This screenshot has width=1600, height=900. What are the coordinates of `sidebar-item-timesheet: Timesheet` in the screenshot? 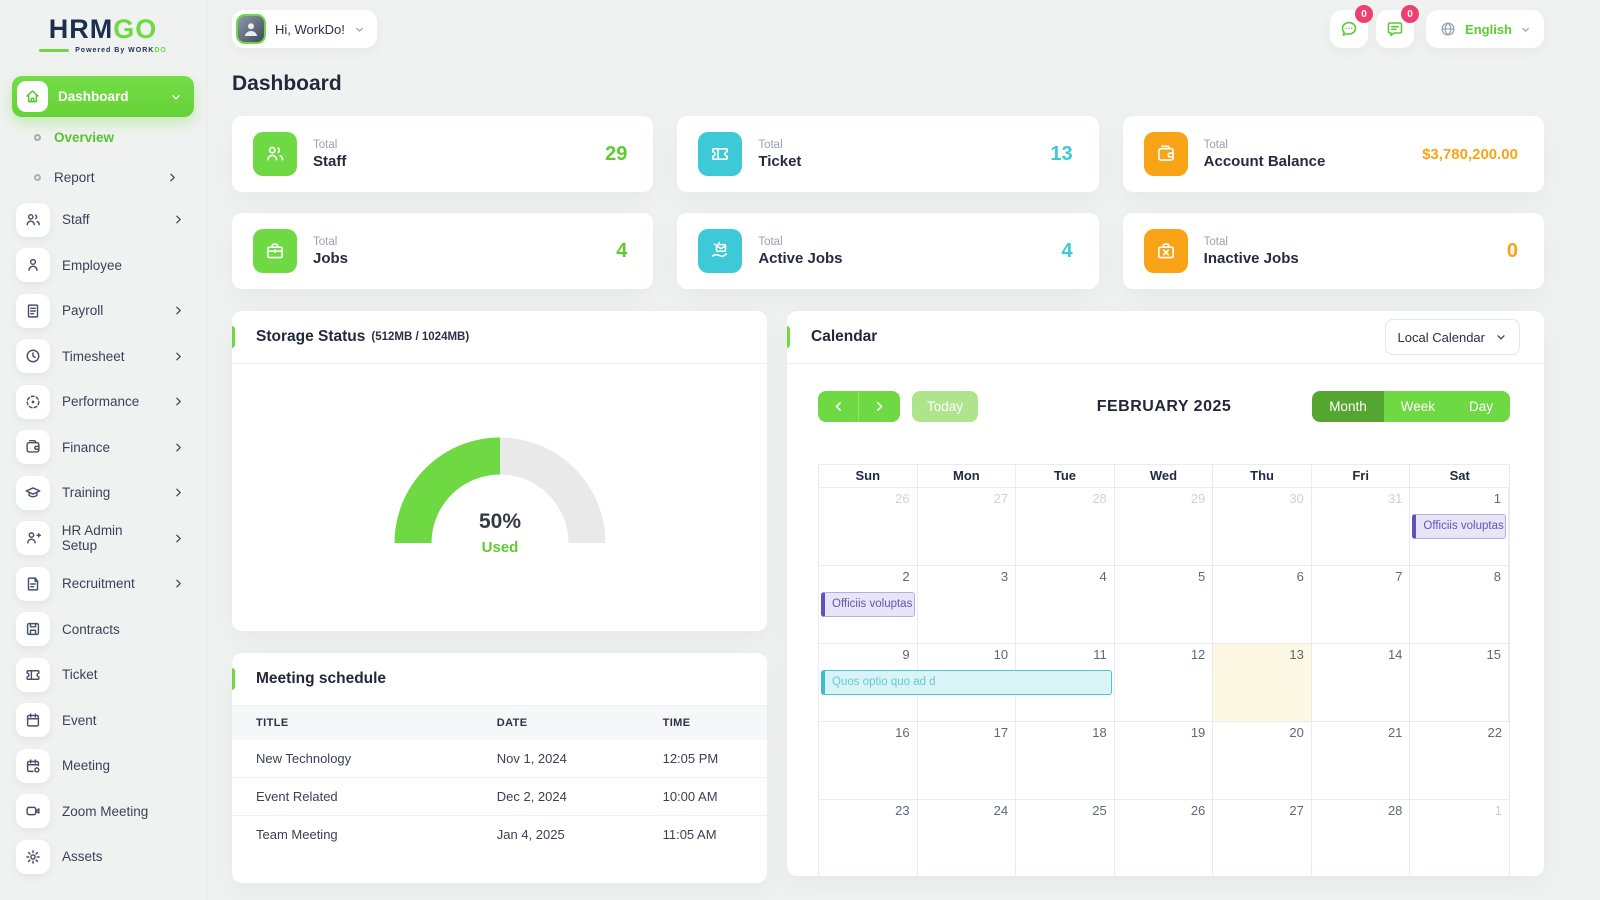 It's located at (103, 357).